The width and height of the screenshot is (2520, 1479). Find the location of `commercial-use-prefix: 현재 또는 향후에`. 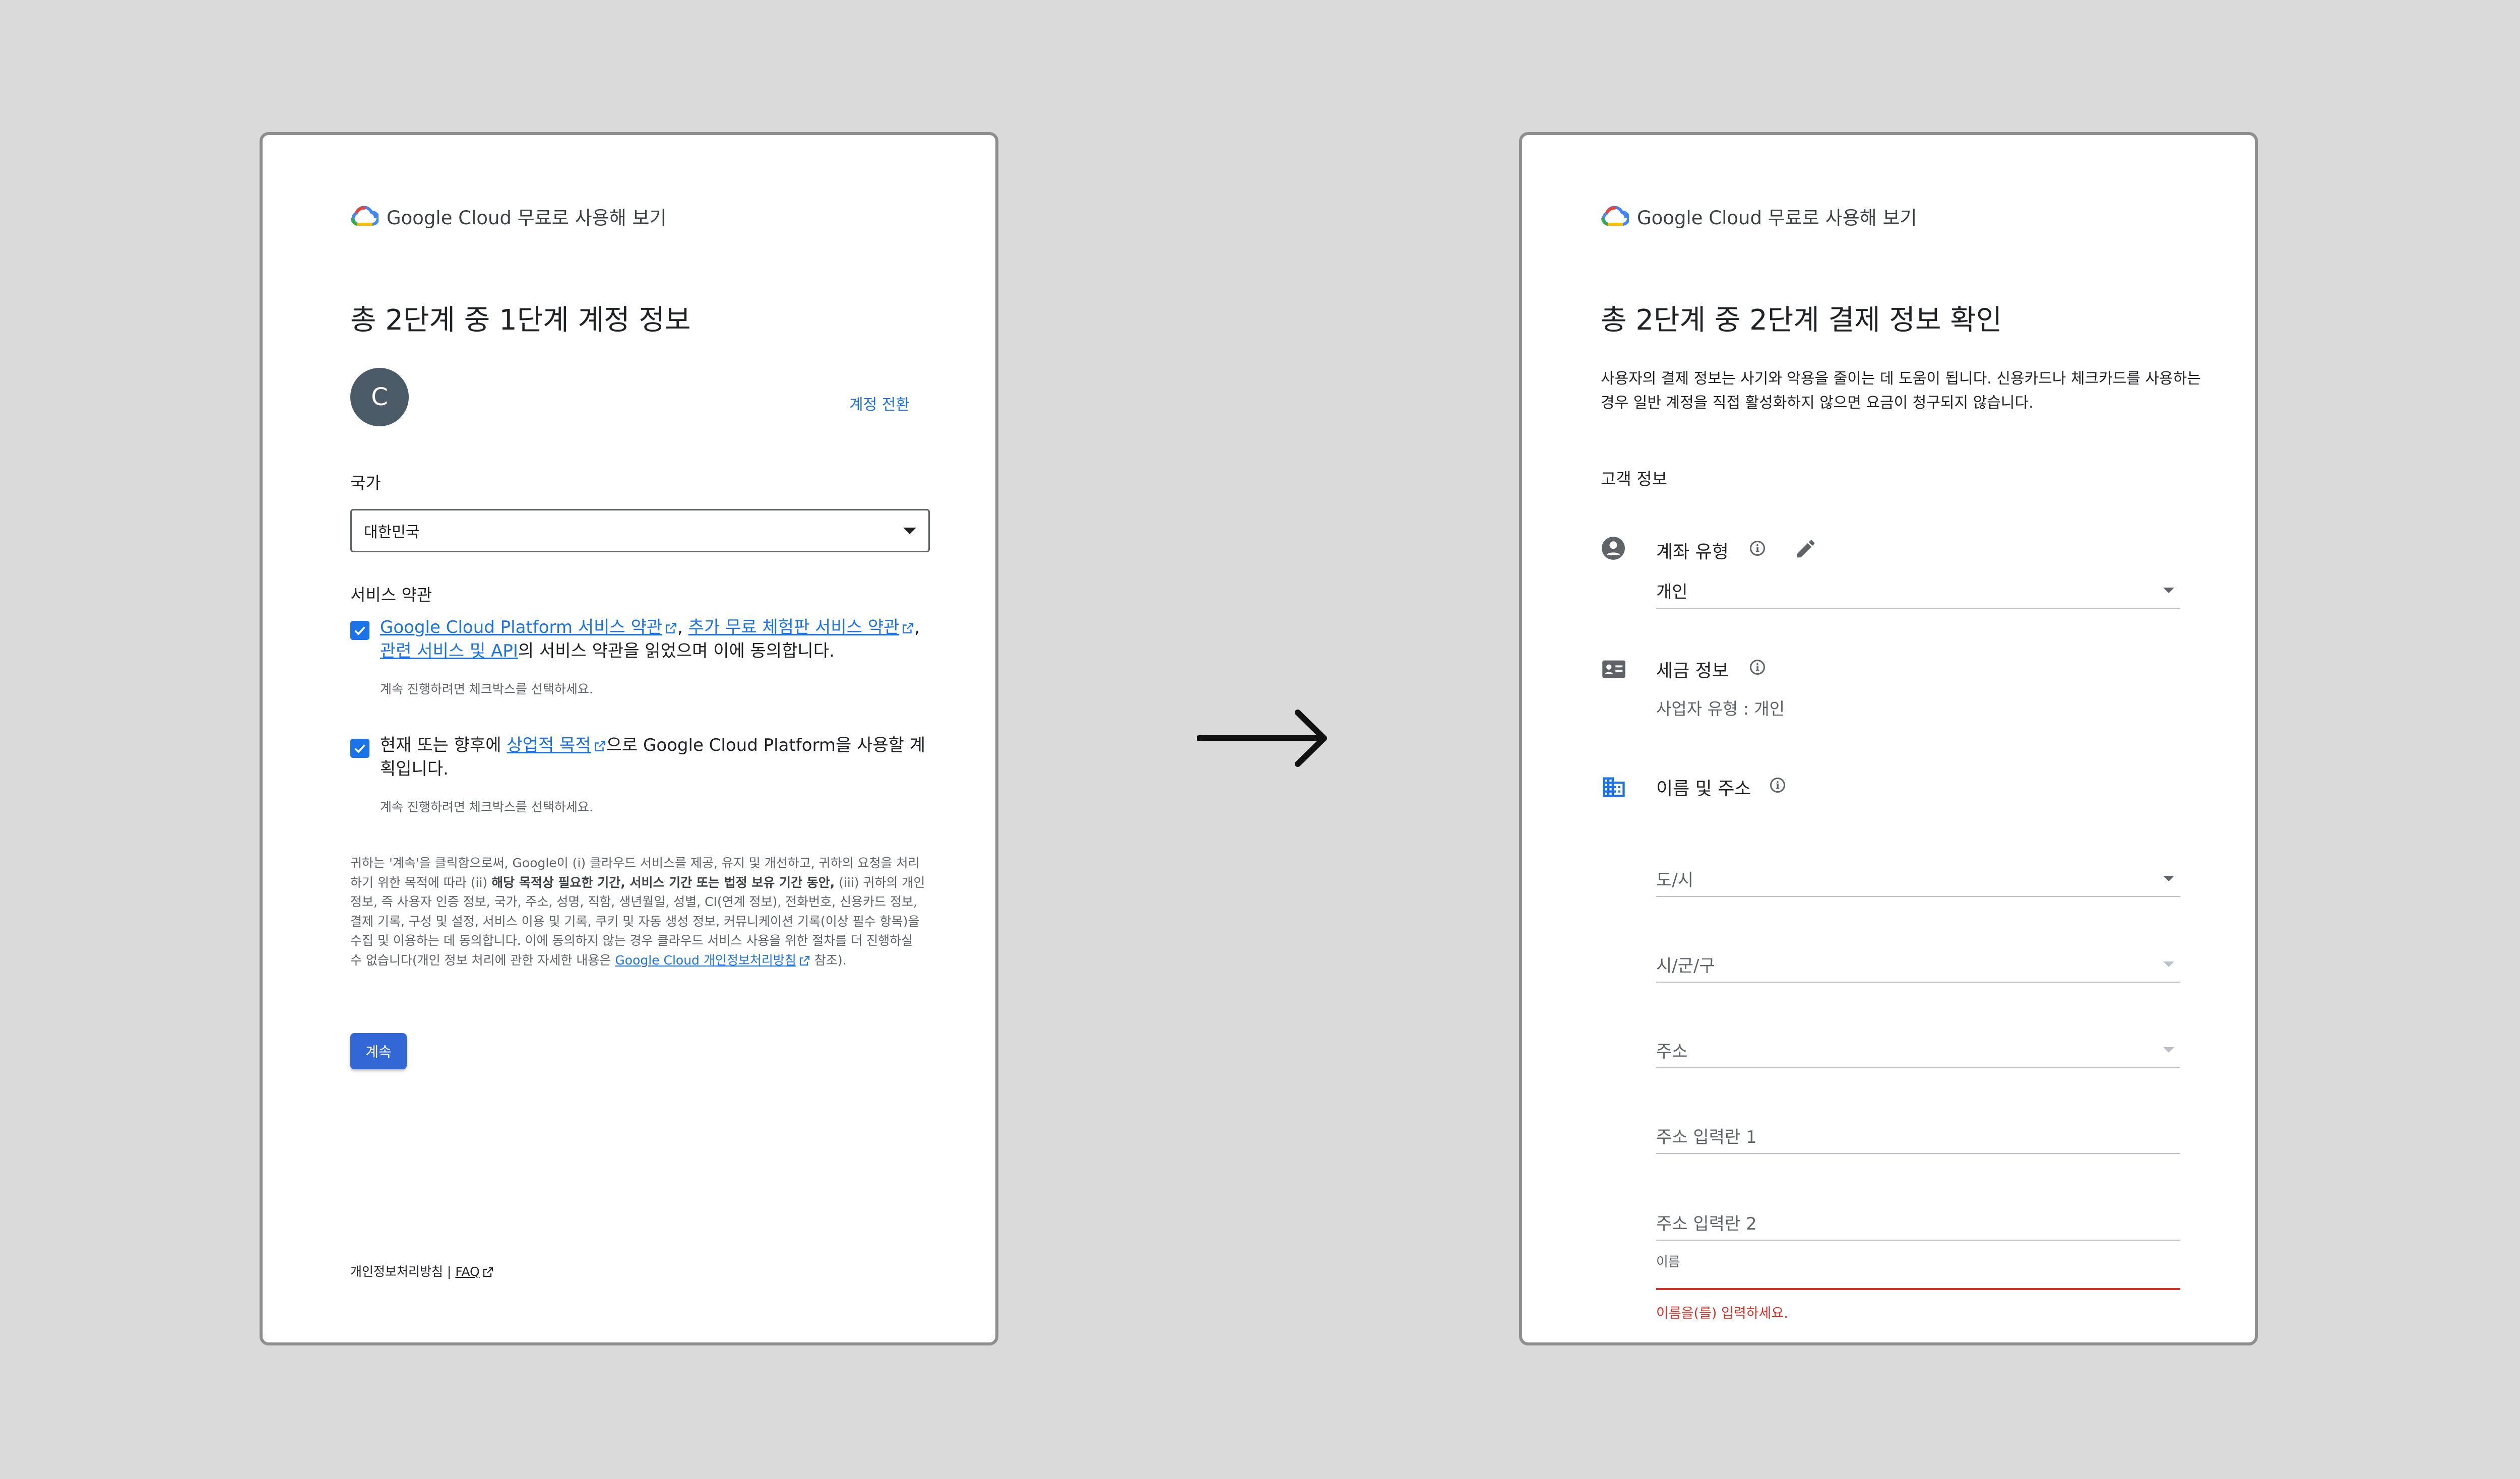

commercial-use-prefix: 현재 또는 향후에 is located at coordinates (440, 745).